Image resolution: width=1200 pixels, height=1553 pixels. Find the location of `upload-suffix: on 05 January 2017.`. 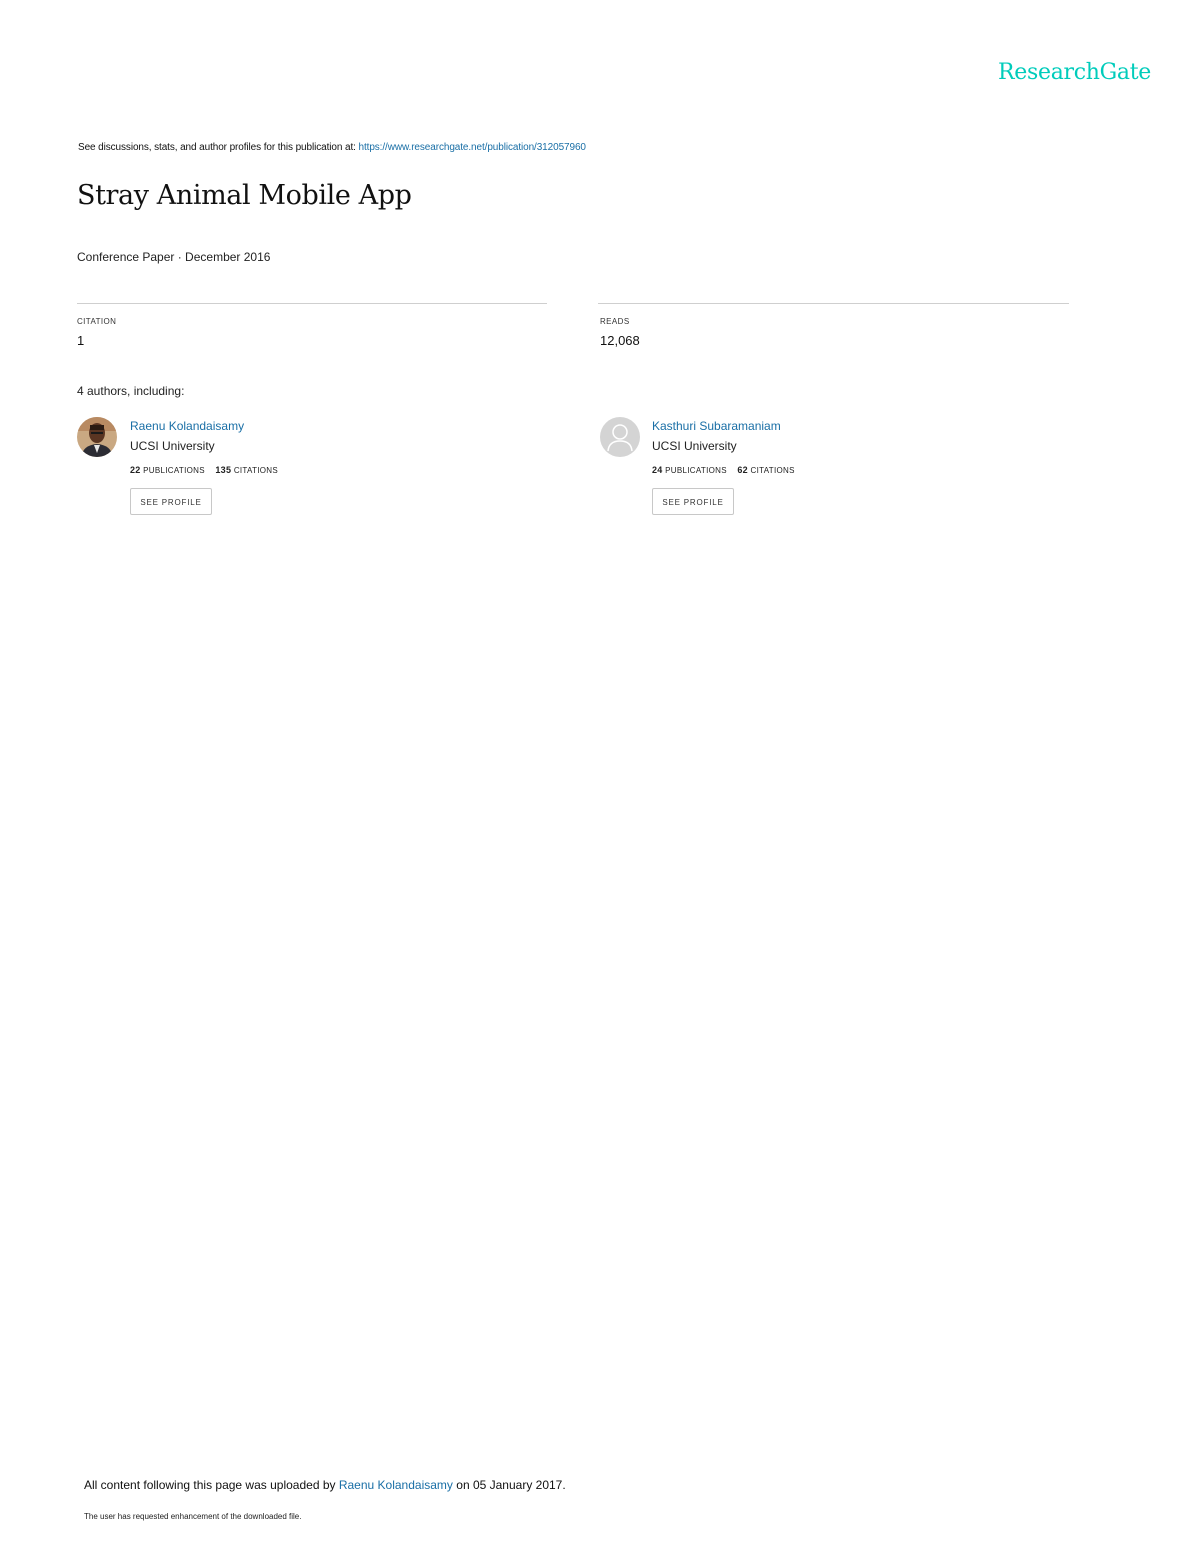

upload-suffix: on 05 January 2017. is located at coordinates (511, 1485).